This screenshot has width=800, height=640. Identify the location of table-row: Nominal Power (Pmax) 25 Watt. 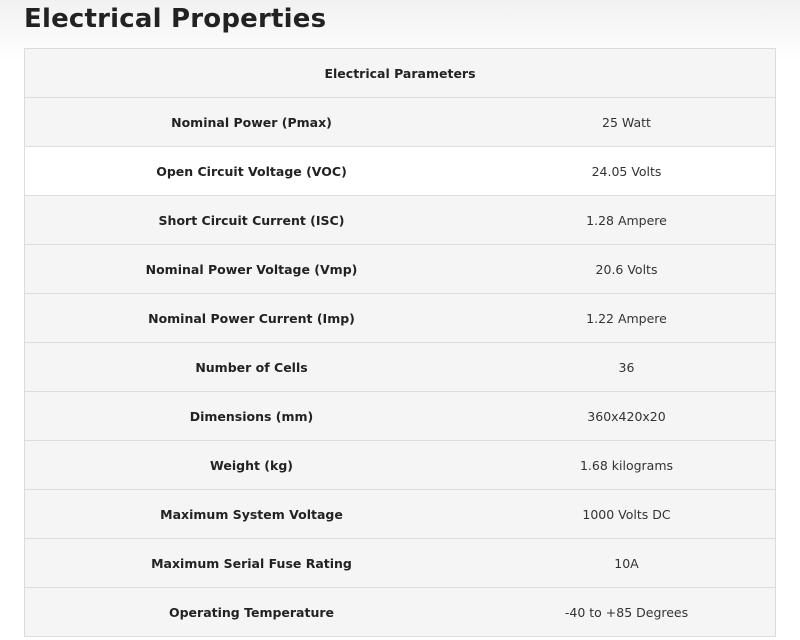
(400, 122).